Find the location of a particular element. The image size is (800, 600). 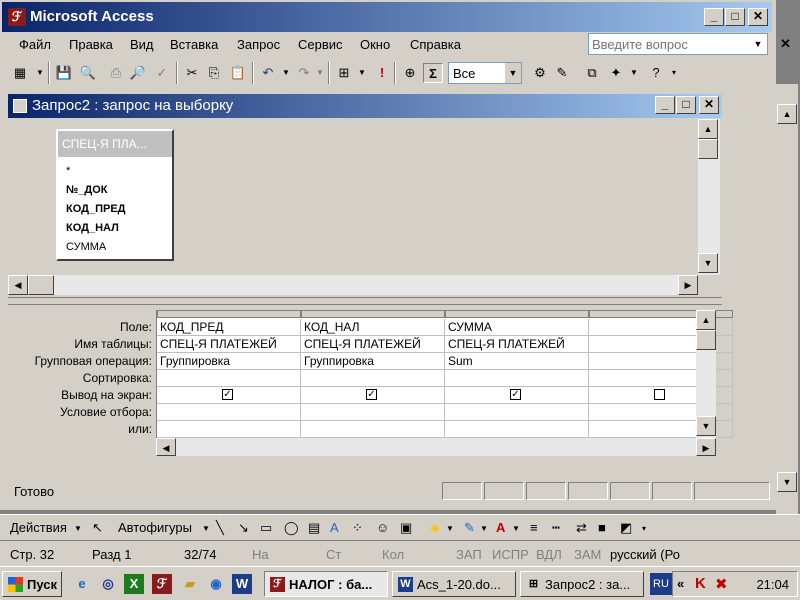

save-icon: 💾 is located at coordinates (64, 73).